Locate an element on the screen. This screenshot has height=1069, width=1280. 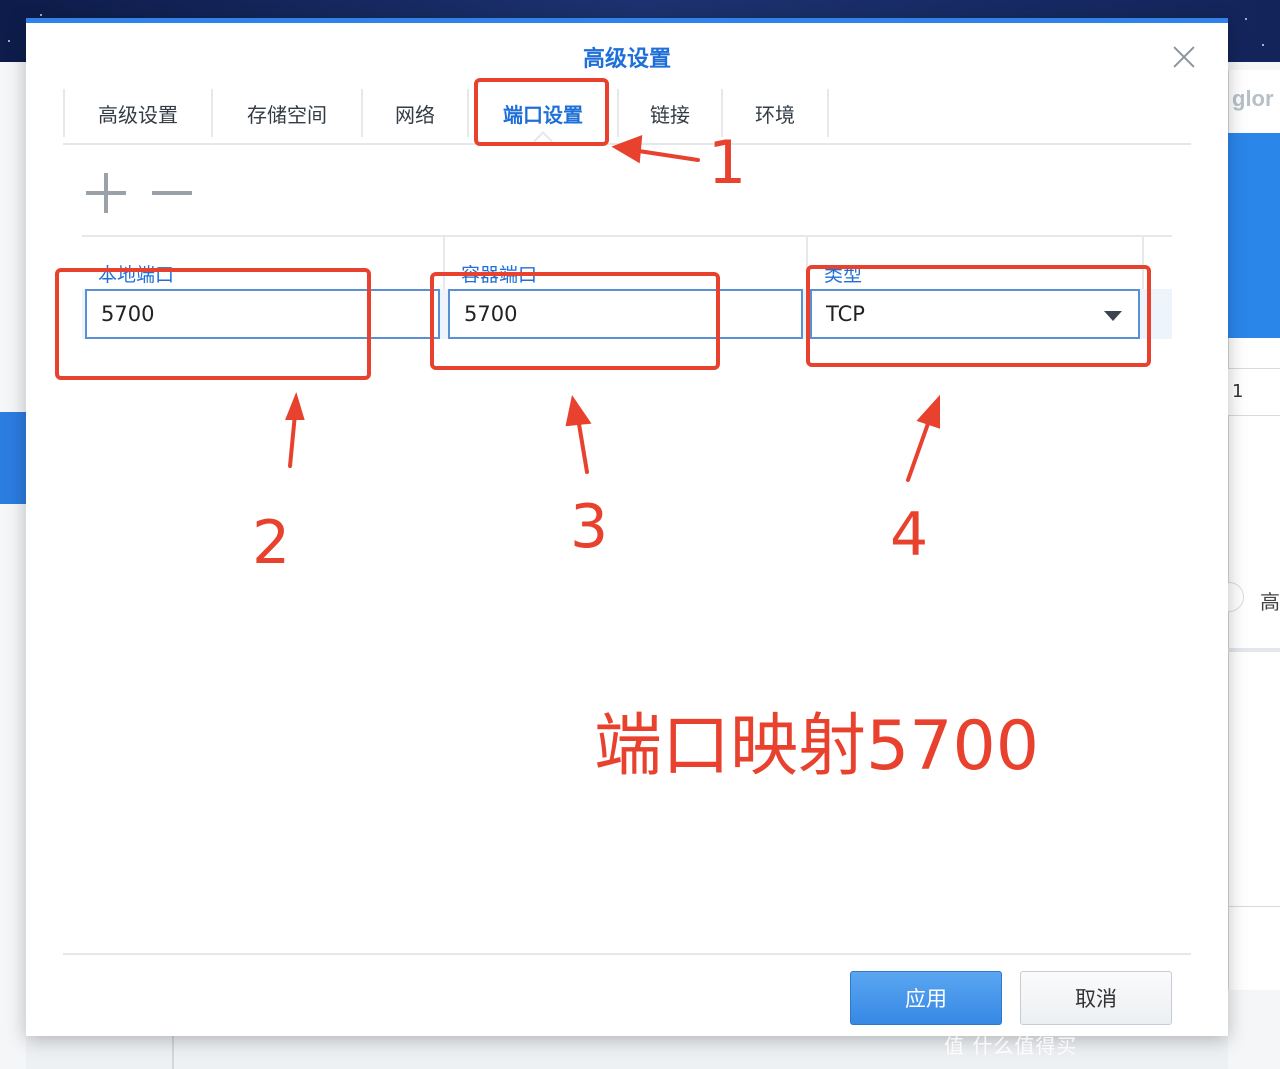
annotation-box-container-port is located at coordinates (575, 321).